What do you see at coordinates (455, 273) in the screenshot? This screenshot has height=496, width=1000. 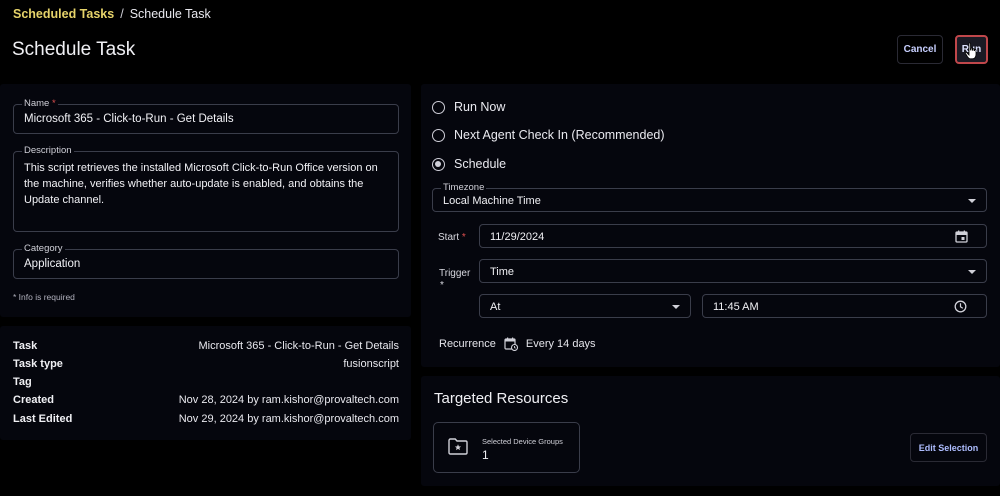 I see `trigger-label: Trigger` at bounding box center [455, 273].